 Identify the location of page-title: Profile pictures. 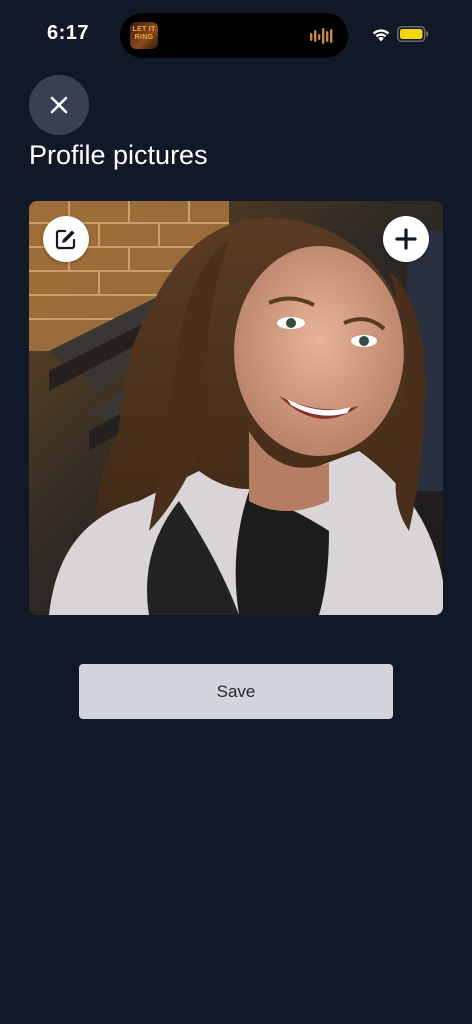
(118, 155).